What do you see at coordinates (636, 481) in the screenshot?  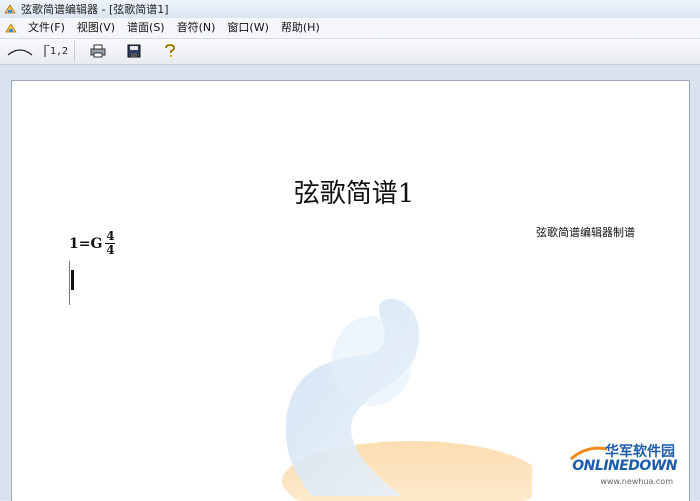 I see `logo-url: www.newhua.com` at bounding box center [636, 481].